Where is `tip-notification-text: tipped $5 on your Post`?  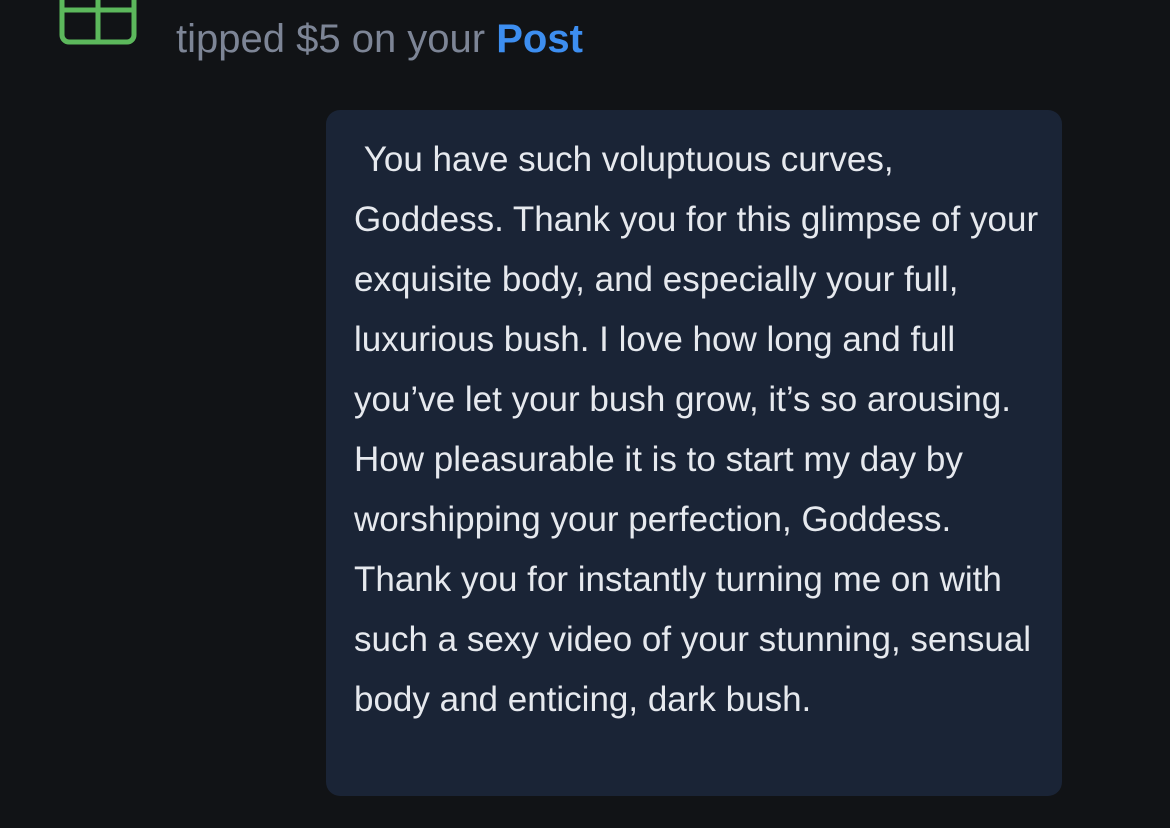
tip-notification-text: tipped $5 on your Post is located at coordinates (379, 39).